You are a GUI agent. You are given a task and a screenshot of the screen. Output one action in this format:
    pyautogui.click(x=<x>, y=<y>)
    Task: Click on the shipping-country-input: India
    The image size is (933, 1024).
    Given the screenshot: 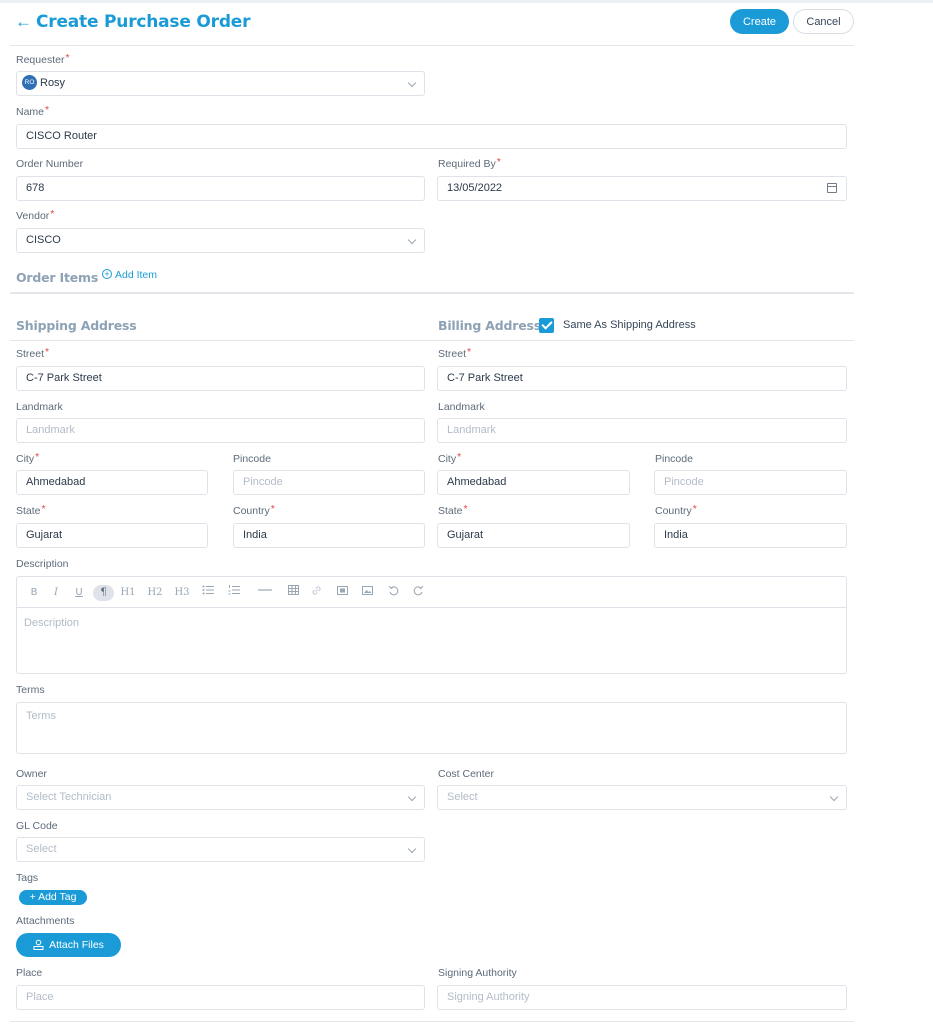 What is the action you would take?
    pyautogui.click(x=329, y=535)
    